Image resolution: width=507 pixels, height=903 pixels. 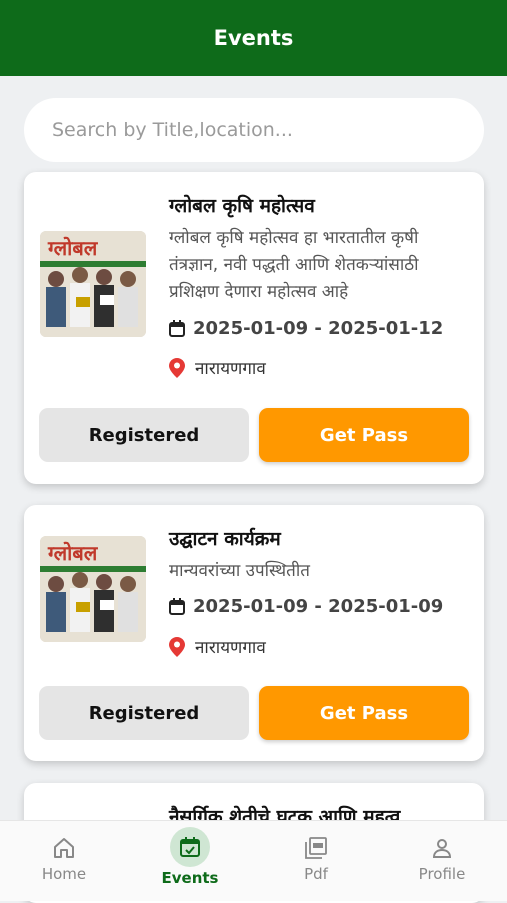 I want to click on nav-item-events: Events, so click(x=190, y=861).